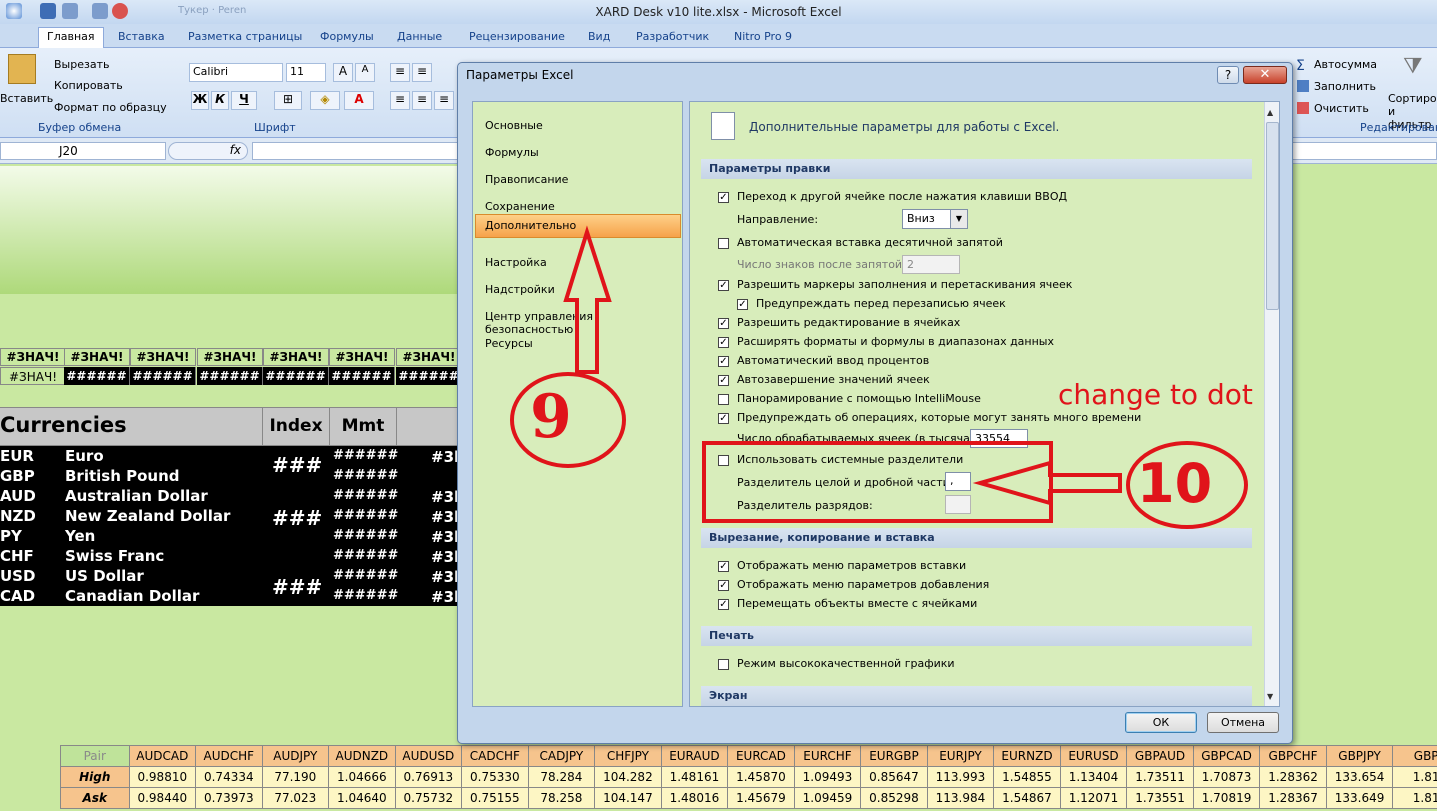 Image resolution: width=1437 pixels, height=811 pixels. I want to click on price-cell: 1.28367, so click(1293, 798).